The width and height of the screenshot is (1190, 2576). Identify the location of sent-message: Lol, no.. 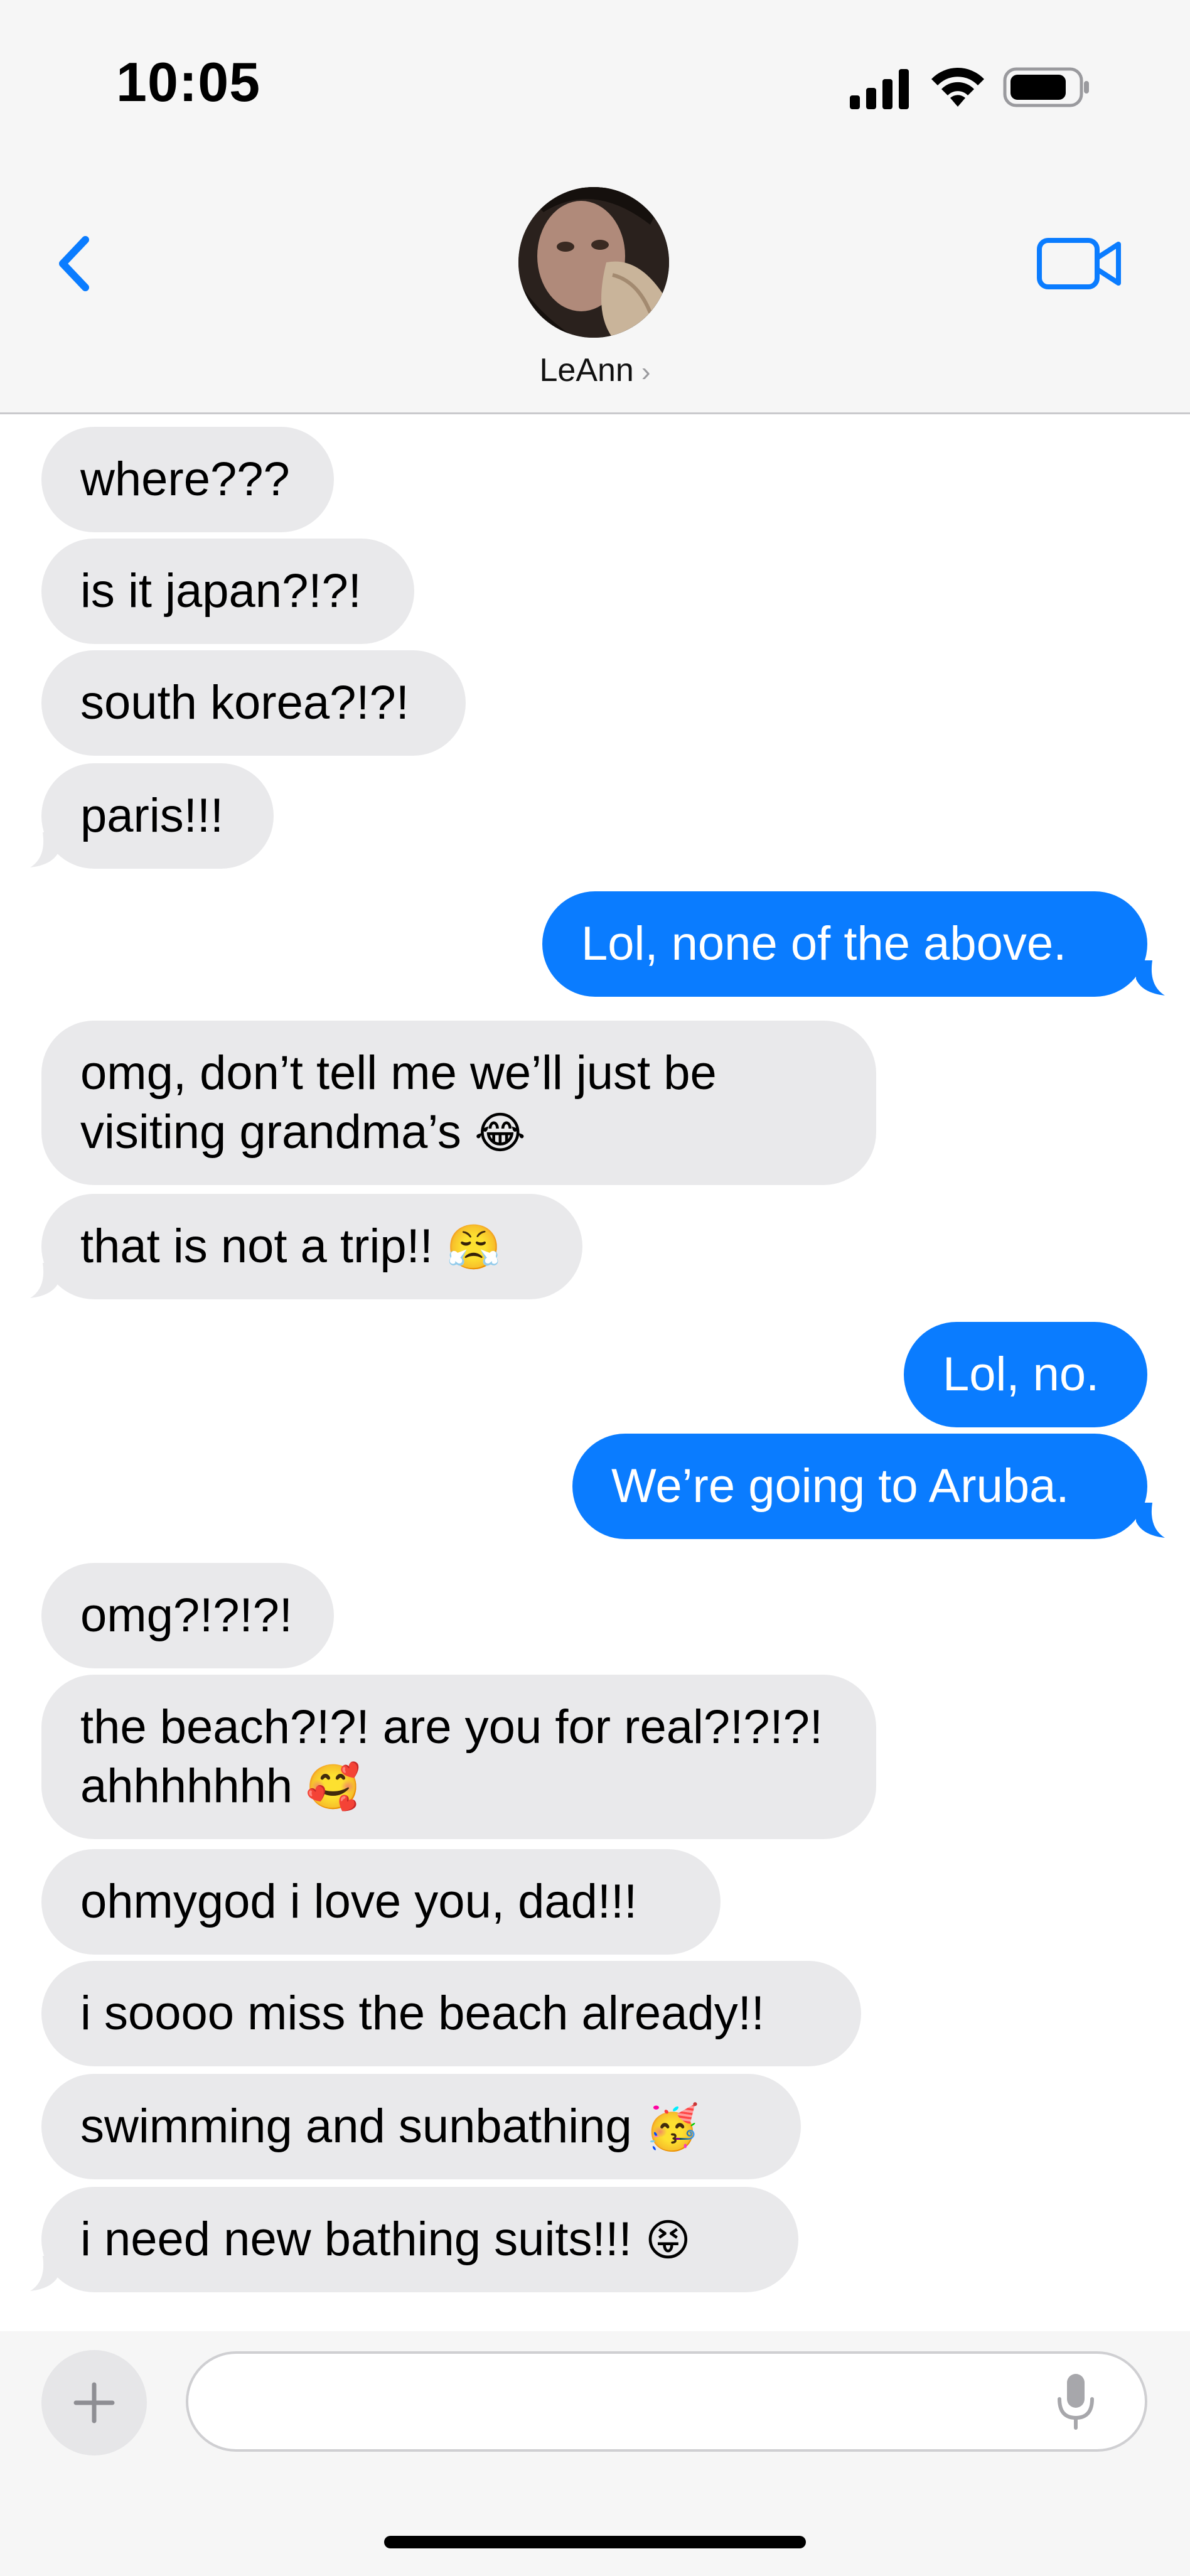
(1025, 1374).